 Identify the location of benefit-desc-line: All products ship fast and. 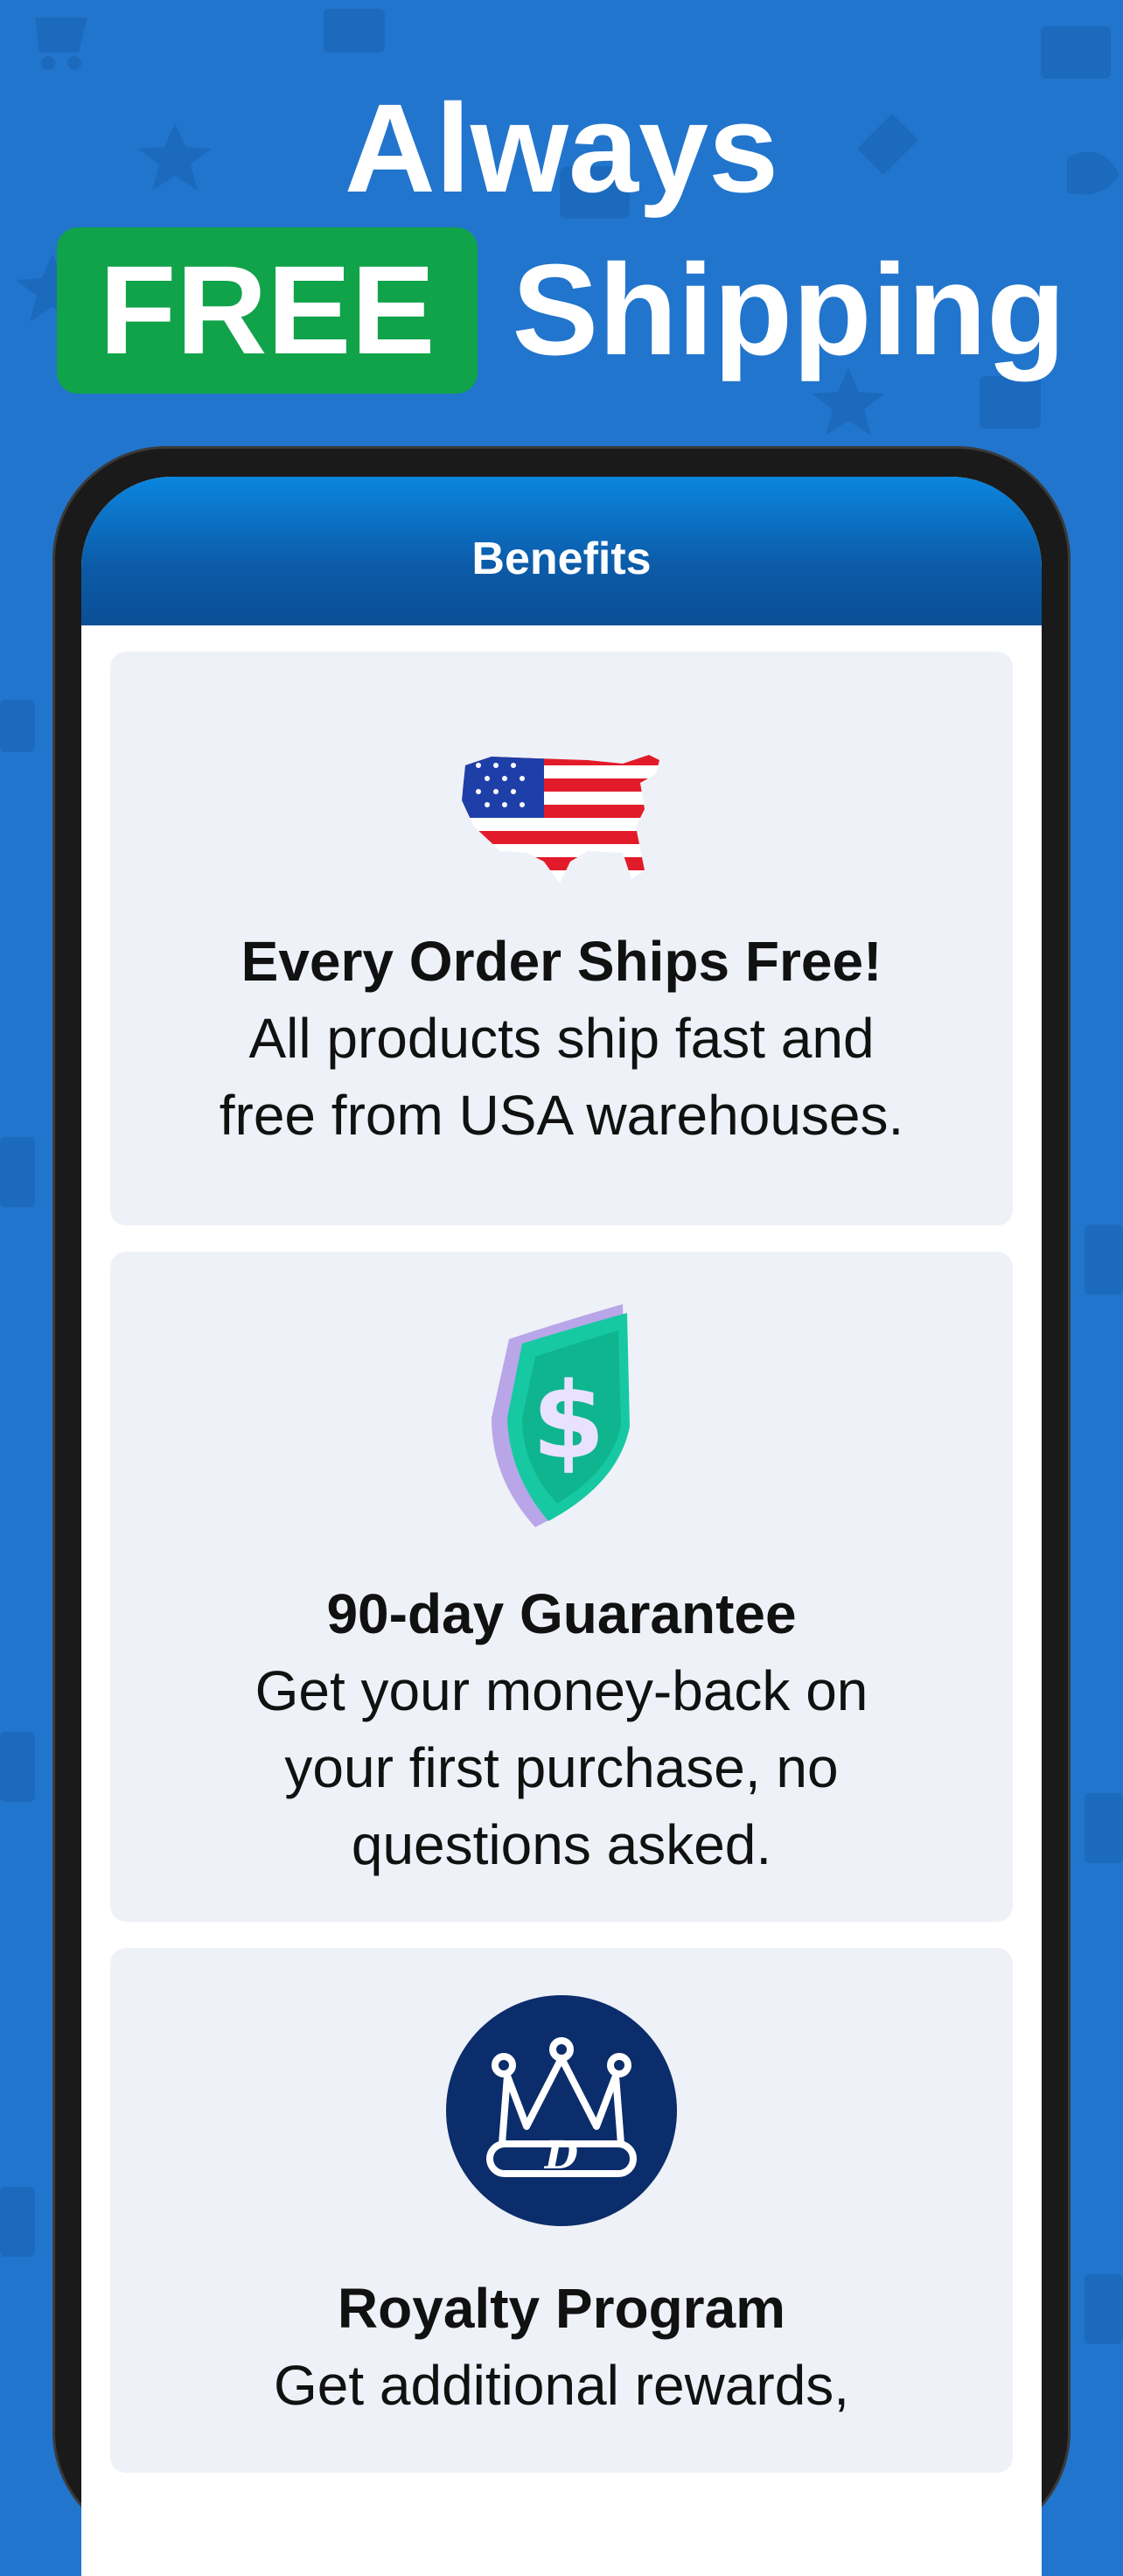
(561, 1038).